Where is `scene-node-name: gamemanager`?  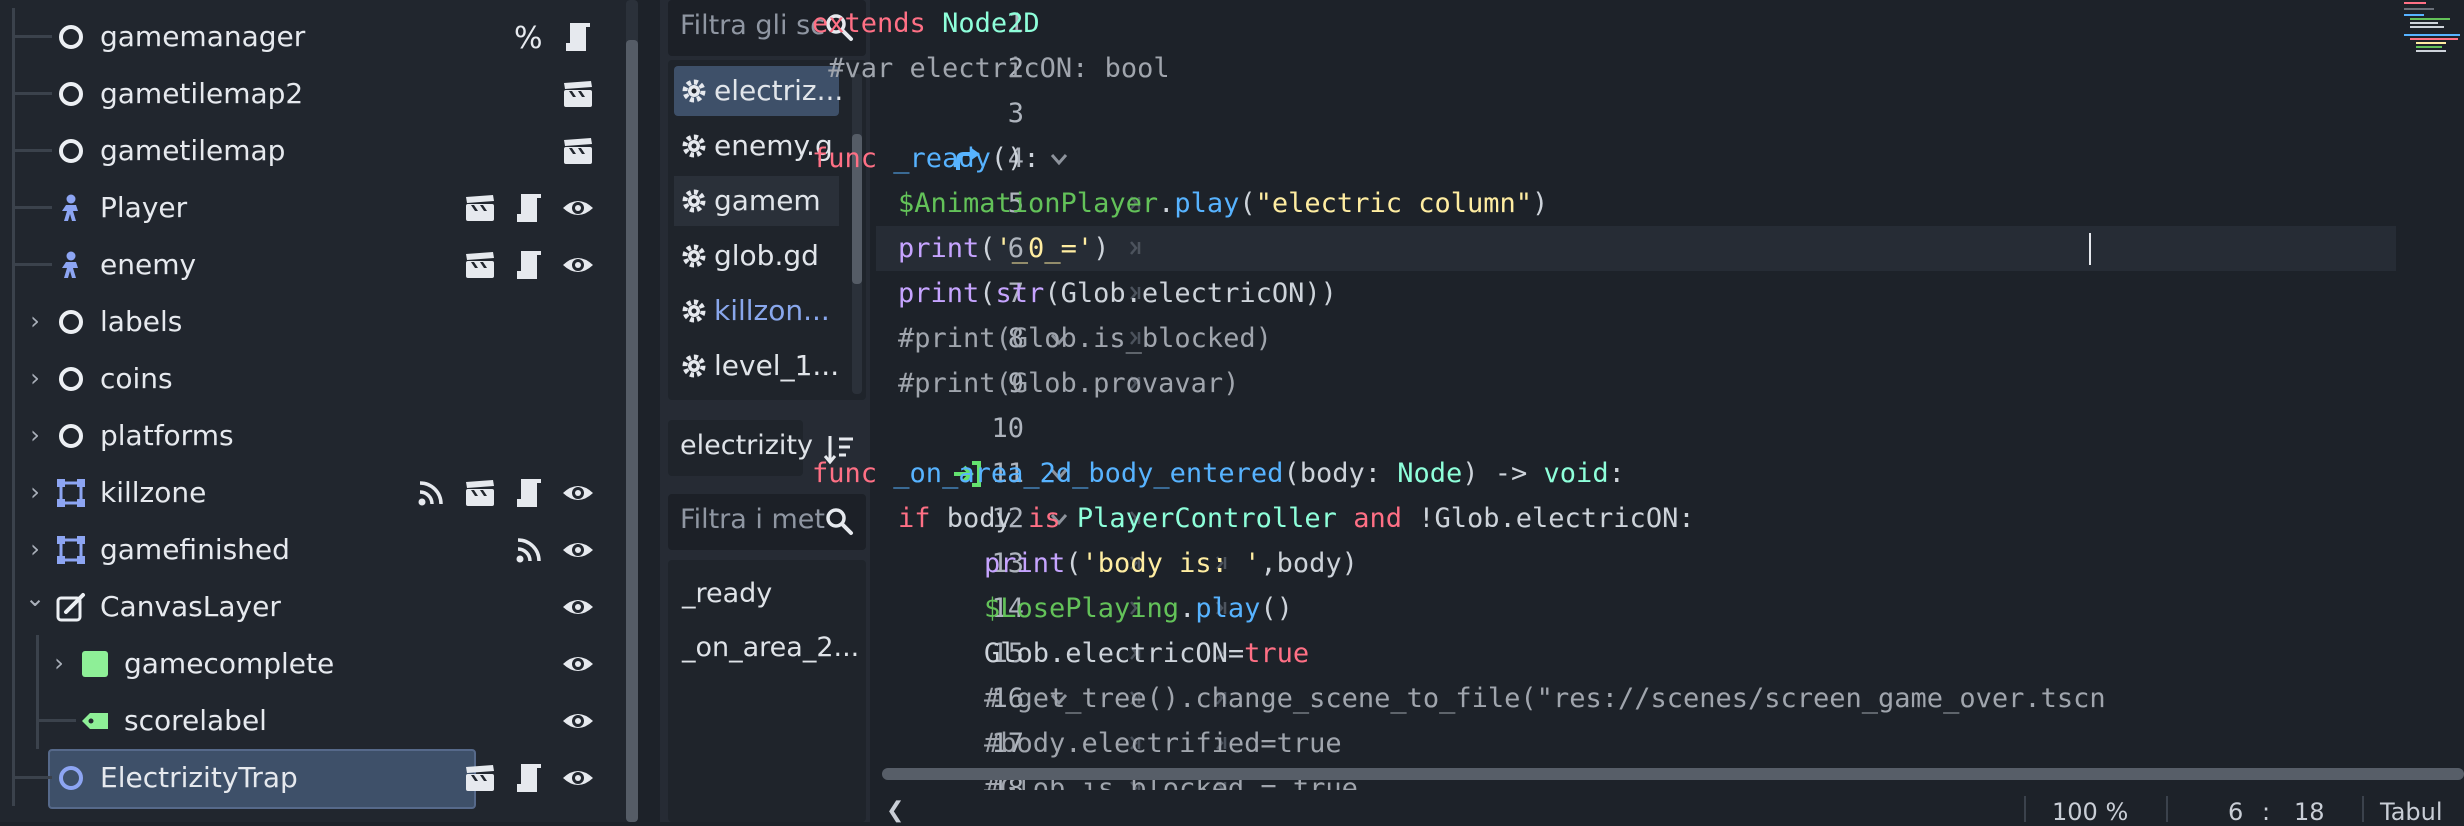
scene-node-name: gamemanager is located at coordinates (203, 36).